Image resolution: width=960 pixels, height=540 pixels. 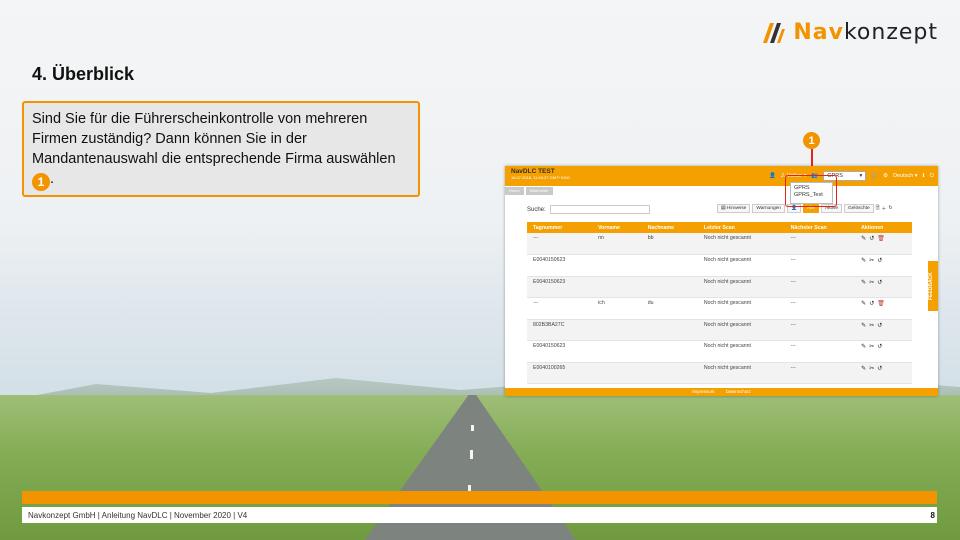 What do you see at coordinates (884, 208) in the screenshot?
I see `add-icon: ＋` at bounding box center [884, 208].